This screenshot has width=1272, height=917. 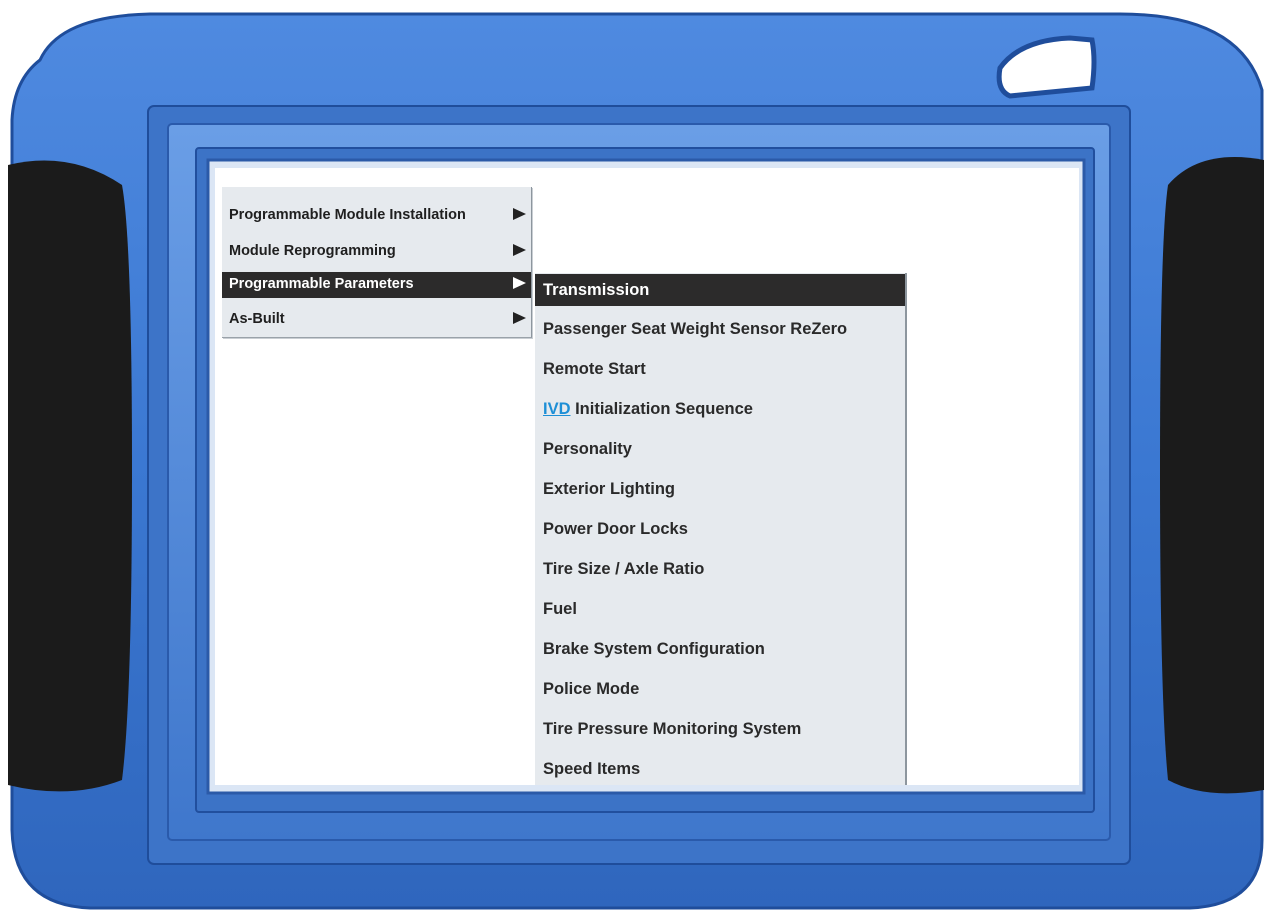 I want to click on submenu-item-label: Personality, so click(x=587, y=449).